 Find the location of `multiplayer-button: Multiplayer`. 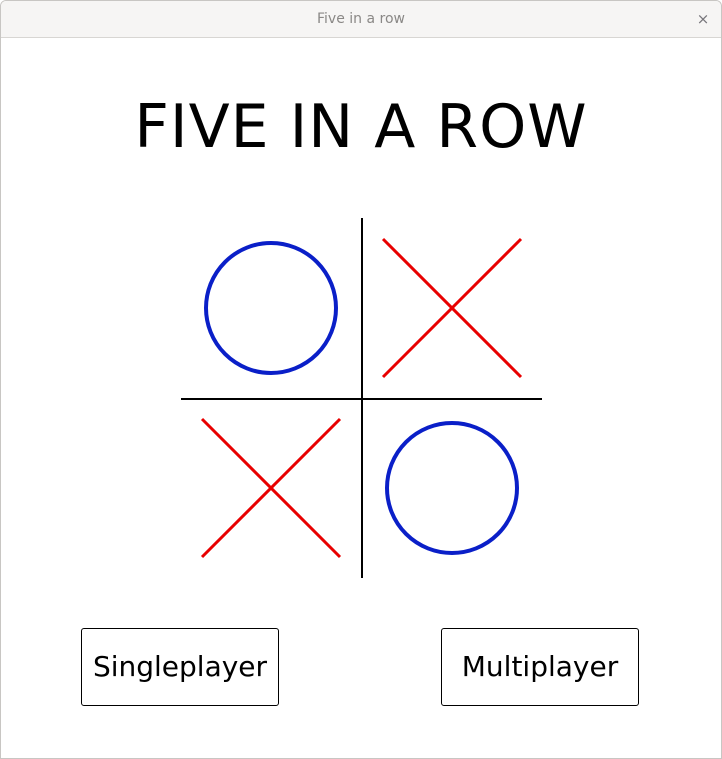

multiplayer-button: Multiplayer is located at coordinates (540, 667).